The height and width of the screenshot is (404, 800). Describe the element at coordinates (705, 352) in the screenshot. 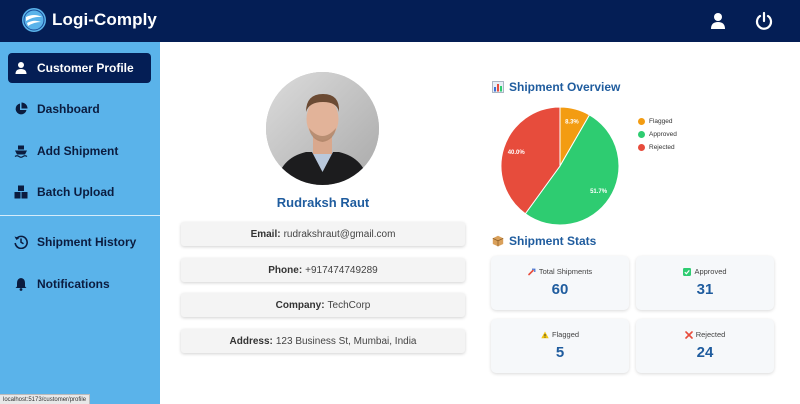

I see `stat-value: 24` at that location.